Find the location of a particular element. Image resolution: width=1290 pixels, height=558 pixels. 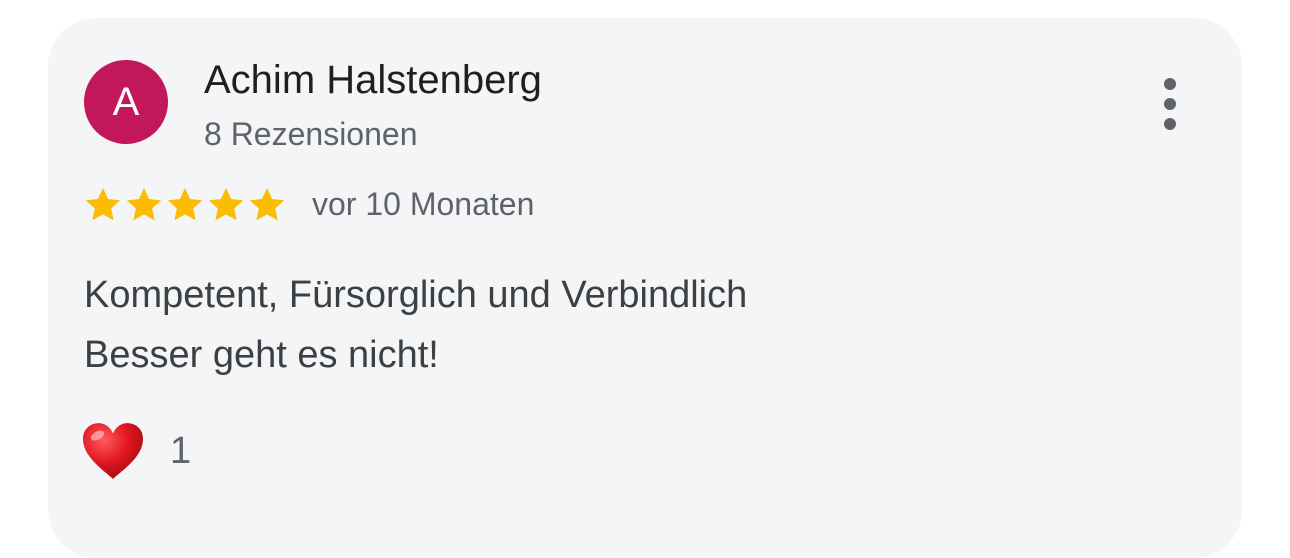

review-text-line: Besser geht es nicht! is located at coordinates (261, 355).